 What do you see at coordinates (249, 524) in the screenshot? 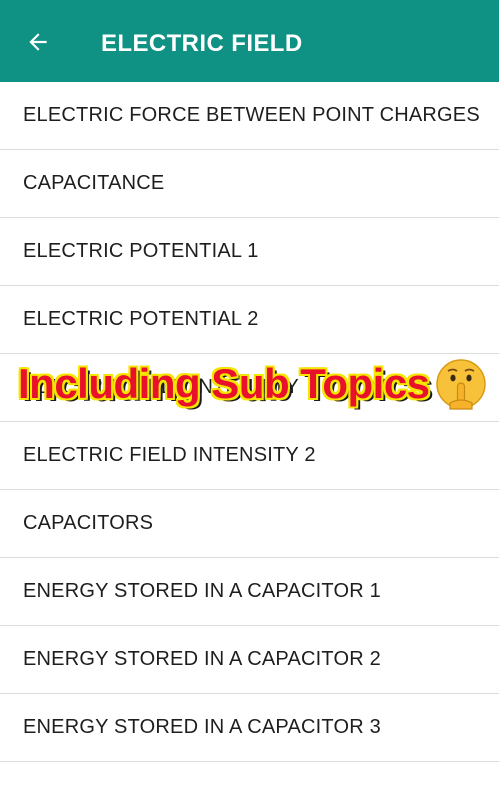
I see `topic-item-capacitors: CAPACITORS` at bounding box center [249, 524].